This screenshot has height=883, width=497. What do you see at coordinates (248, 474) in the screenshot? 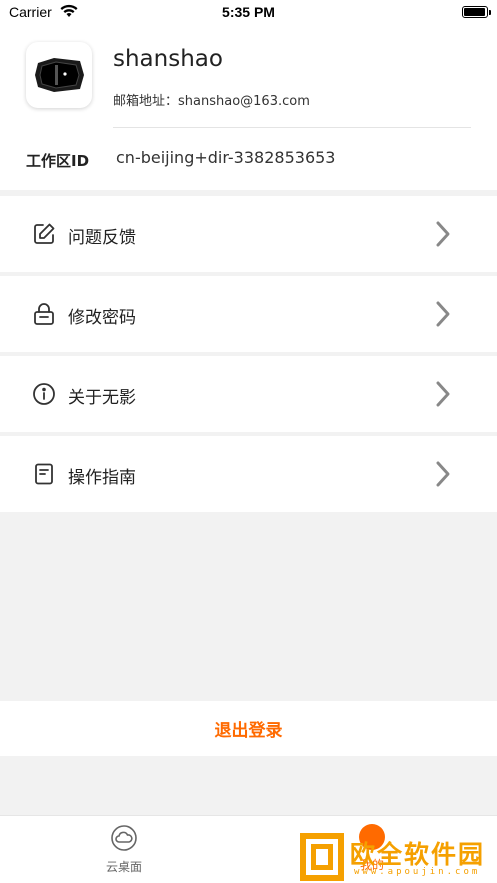
I see `menu-item-guide: 操作指南` at bounding box center [248, 474].